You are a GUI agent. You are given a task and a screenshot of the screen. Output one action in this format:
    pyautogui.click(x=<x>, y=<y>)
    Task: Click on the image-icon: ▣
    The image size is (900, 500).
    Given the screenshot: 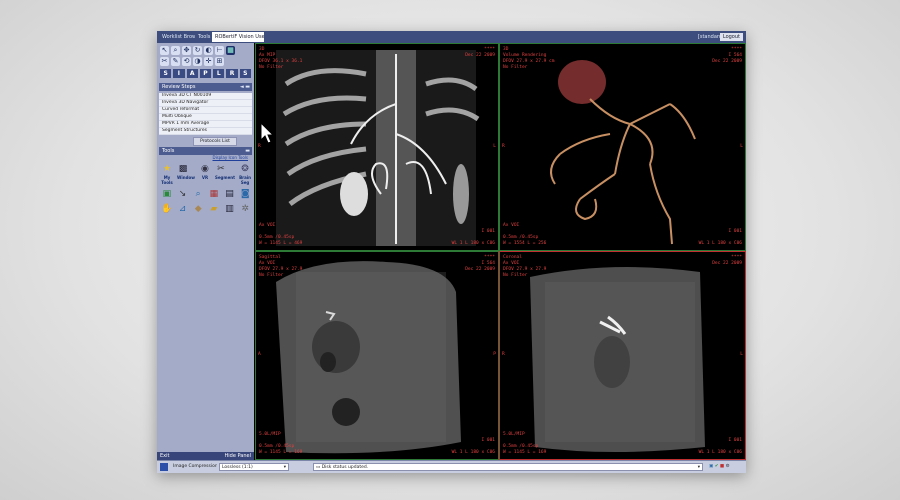 What is the action you would take?
    pyautogui.click(x=167, y=194)
    